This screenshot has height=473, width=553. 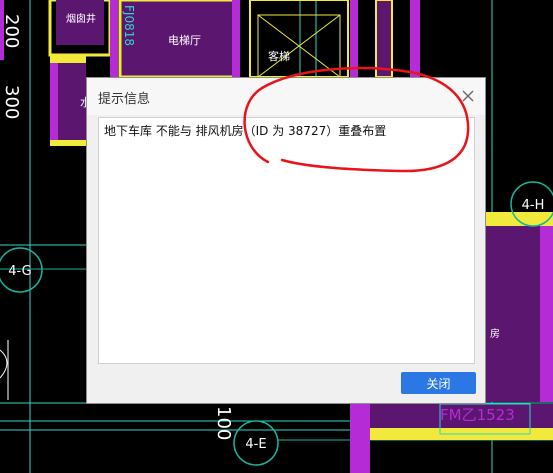 What do you see at coordinates (11, 102) in the screenshot?
I see `cad-dim-300: 300` at bounding box center [11, 102].